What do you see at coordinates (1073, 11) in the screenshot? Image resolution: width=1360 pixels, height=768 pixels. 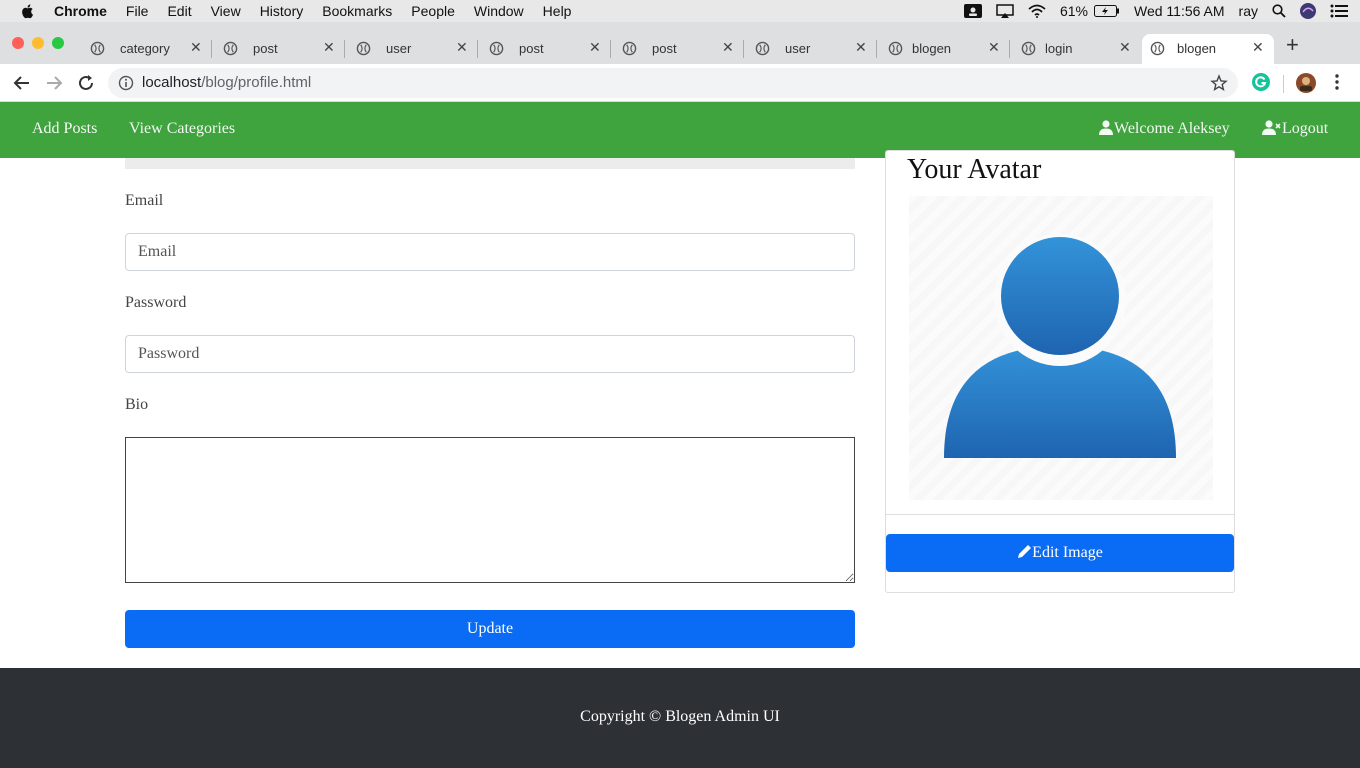 I see `battery-percent: 61%` at bounding box center [1073, 11].